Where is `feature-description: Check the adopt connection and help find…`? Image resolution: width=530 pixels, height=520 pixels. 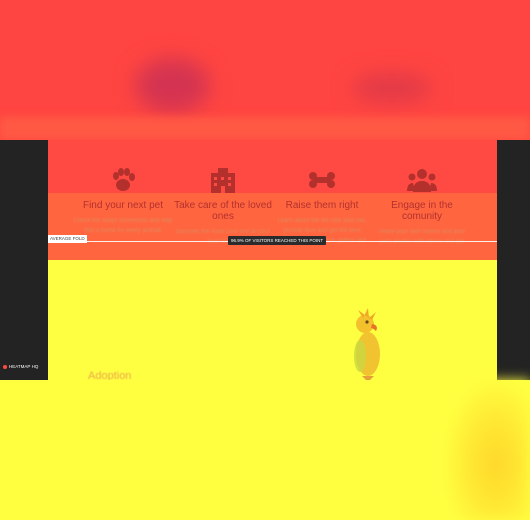
feature-description: Check the adopt connection and help find… is located at coordinates (123, 226).